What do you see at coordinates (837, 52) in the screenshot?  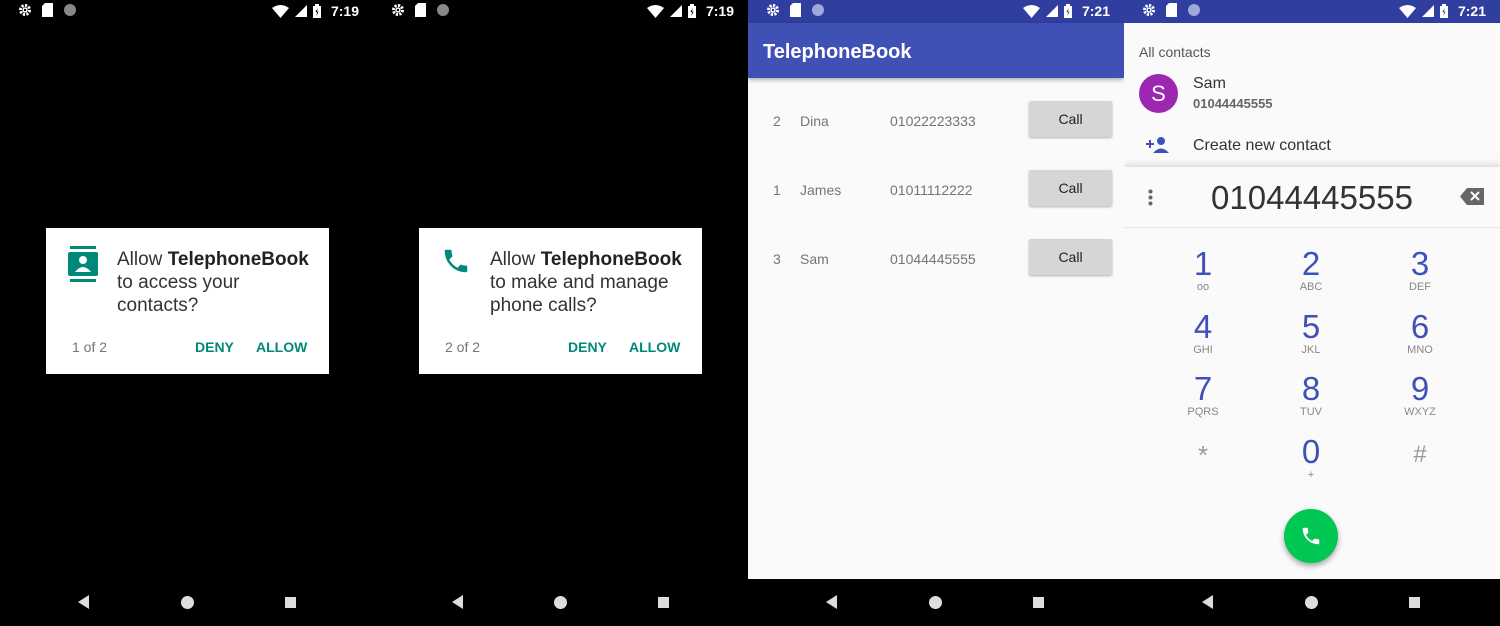 I see `app-title: TelephoneBook` at bounding box center [837, 52].